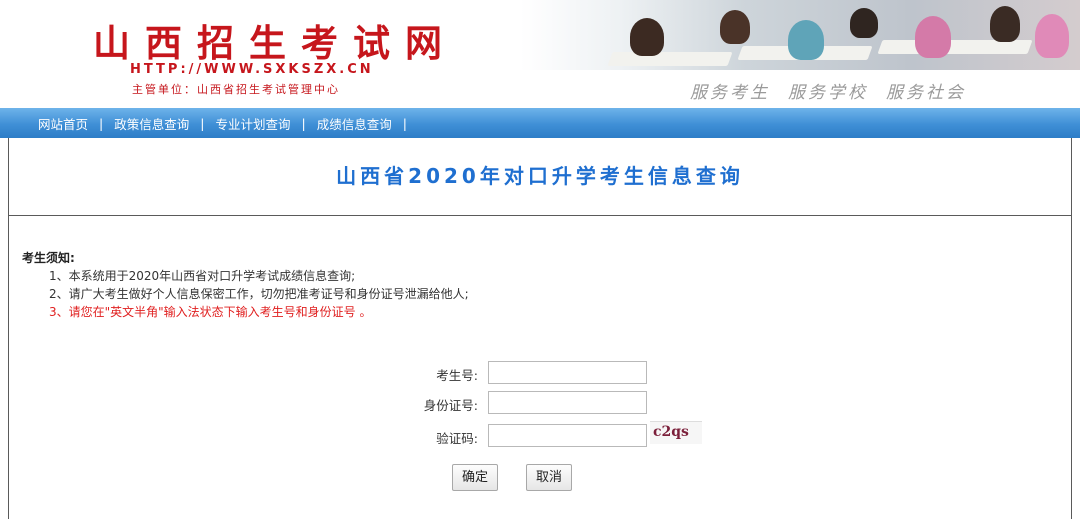  What do you see at coordinates (210, 312) in the screenshot?
I see `notice-item-warning: 3、请您在"英文半角"输入法状态下输入考生号和身份证号 。` at bounding box center [210, 312].